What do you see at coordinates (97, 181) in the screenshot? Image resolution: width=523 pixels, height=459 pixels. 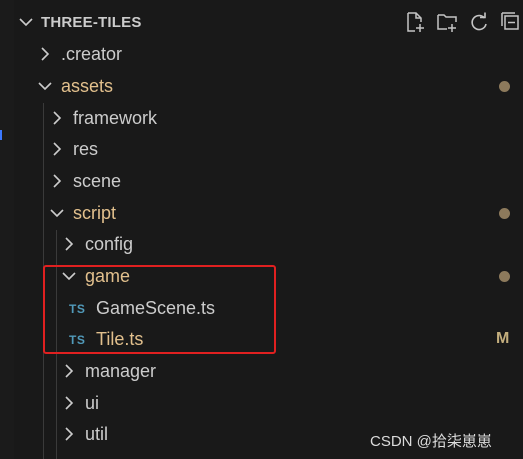 I see `folder-label: scene` at bounding box center [97, 181].